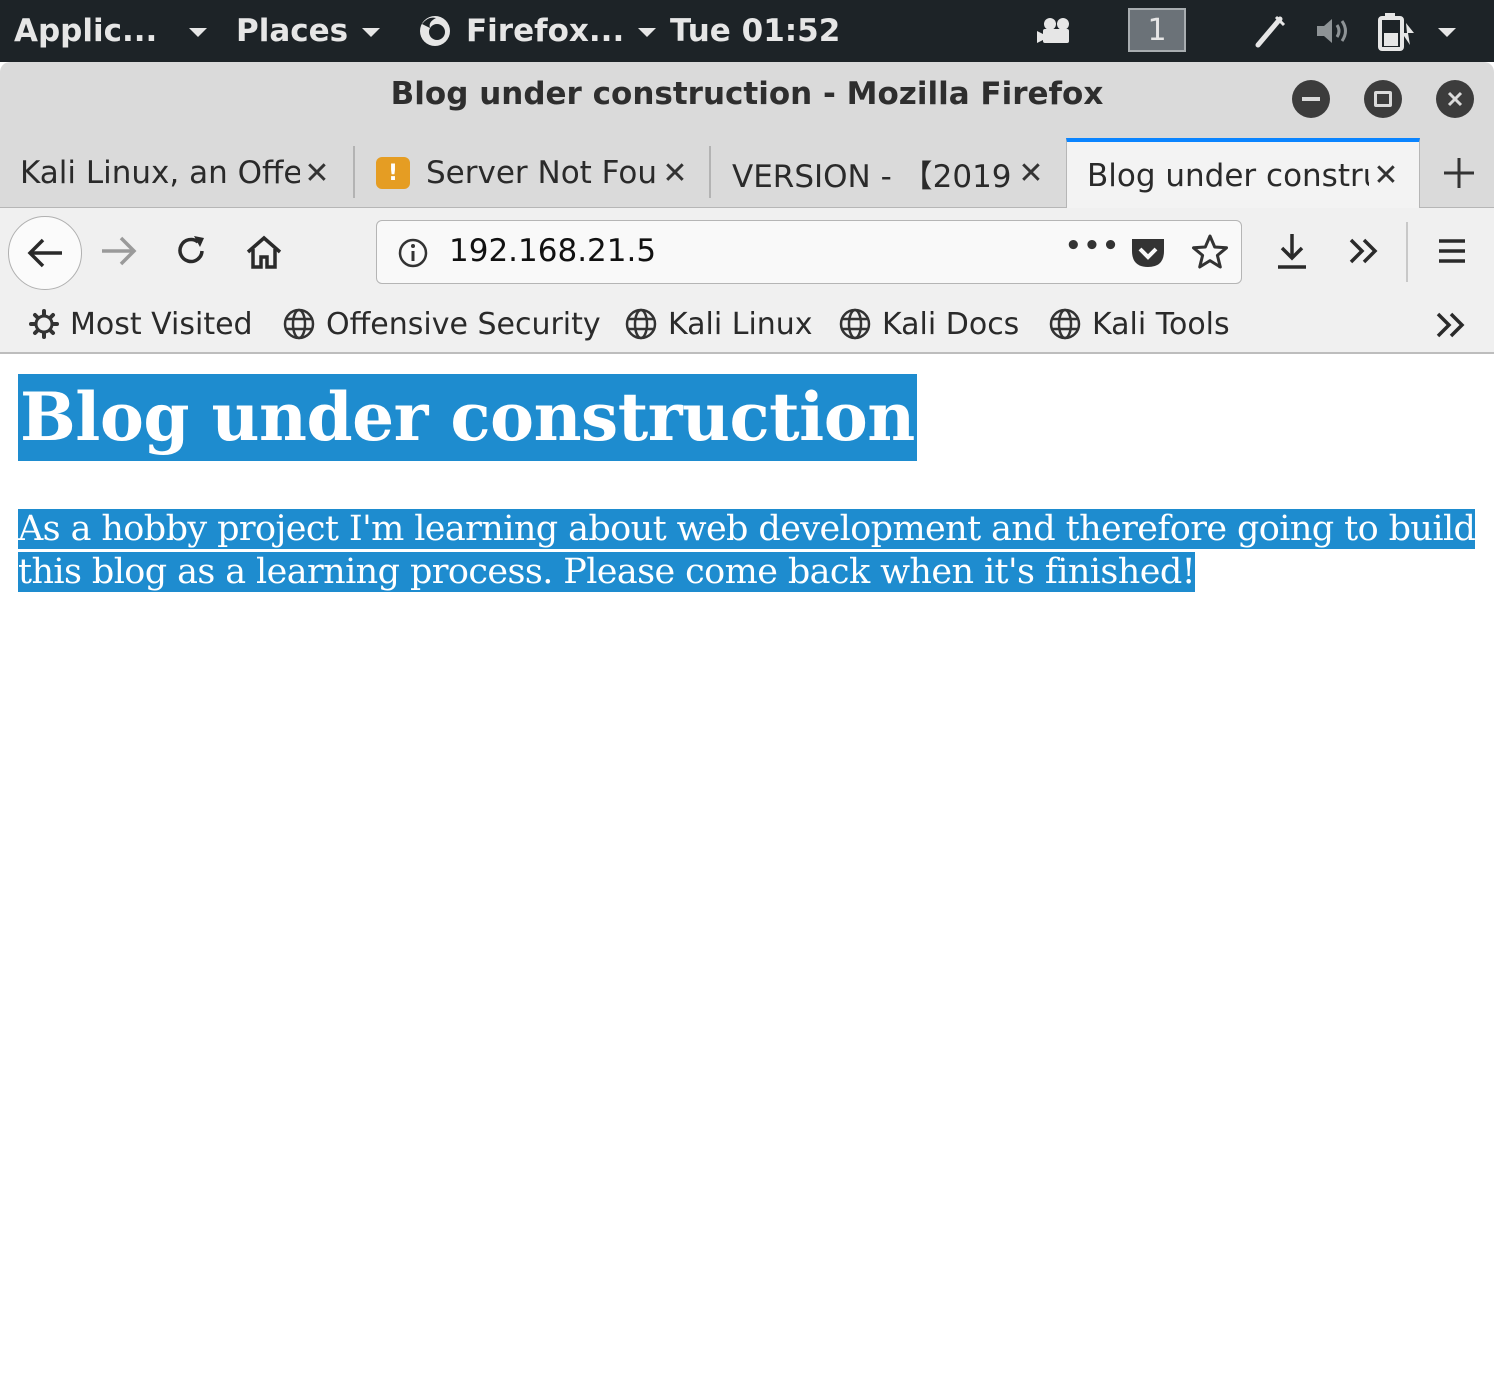 The height and width of the screenshot is (1390, 1494). I want to click on gear-icon, so click(44, 324).